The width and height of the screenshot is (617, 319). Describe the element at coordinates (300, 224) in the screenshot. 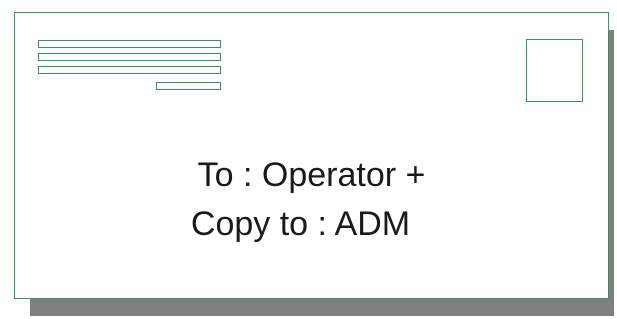

I see `recipient-line-copy: Copy to : ADM` at that location.